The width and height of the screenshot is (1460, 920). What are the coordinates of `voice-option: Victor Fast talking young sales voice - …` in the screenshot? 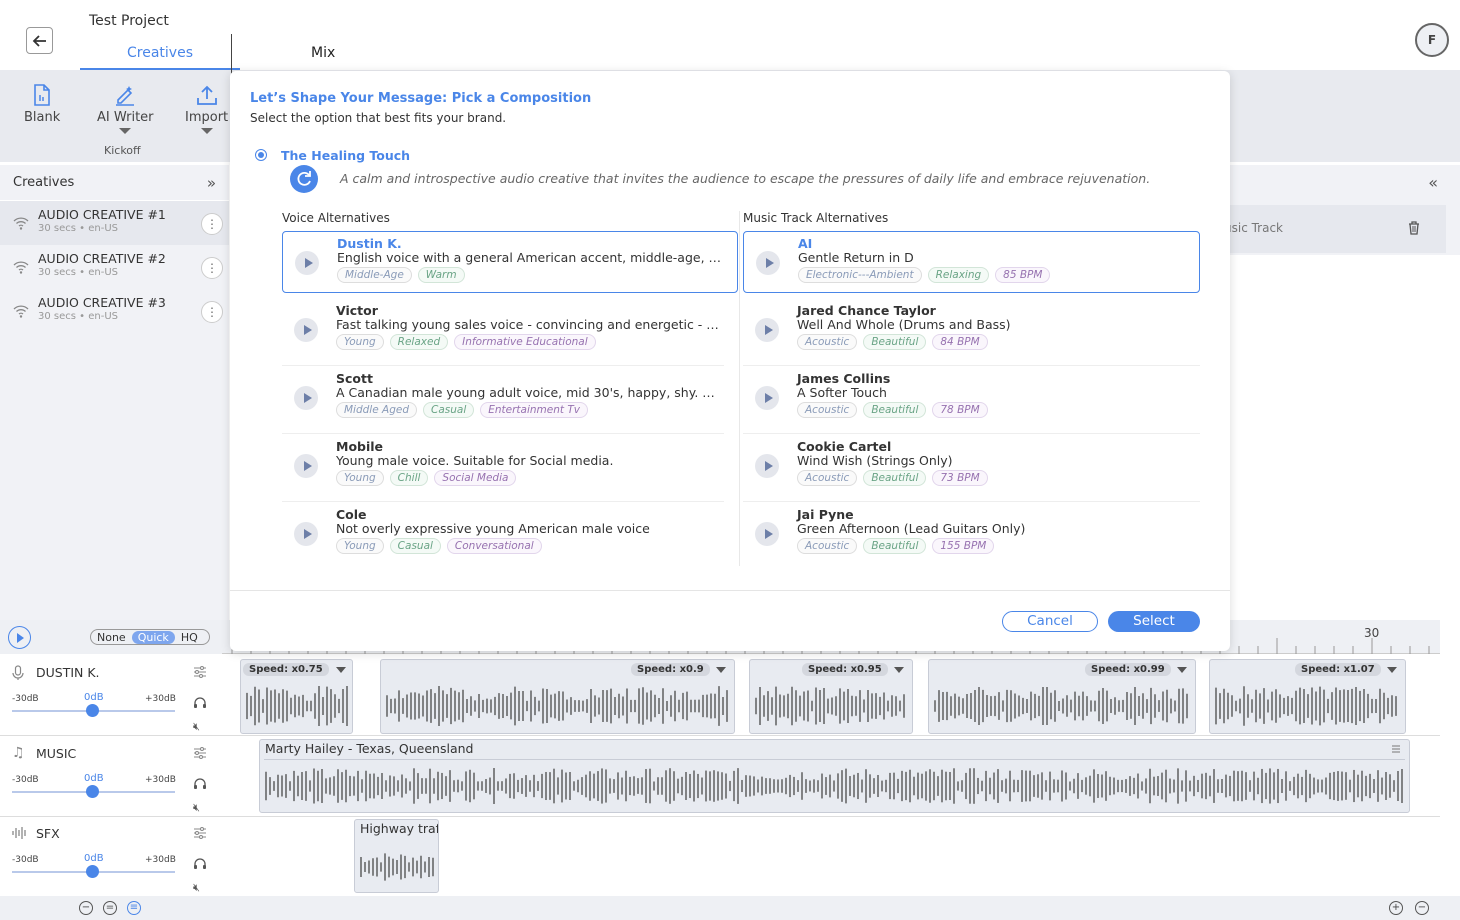 It's located at (510, 332).